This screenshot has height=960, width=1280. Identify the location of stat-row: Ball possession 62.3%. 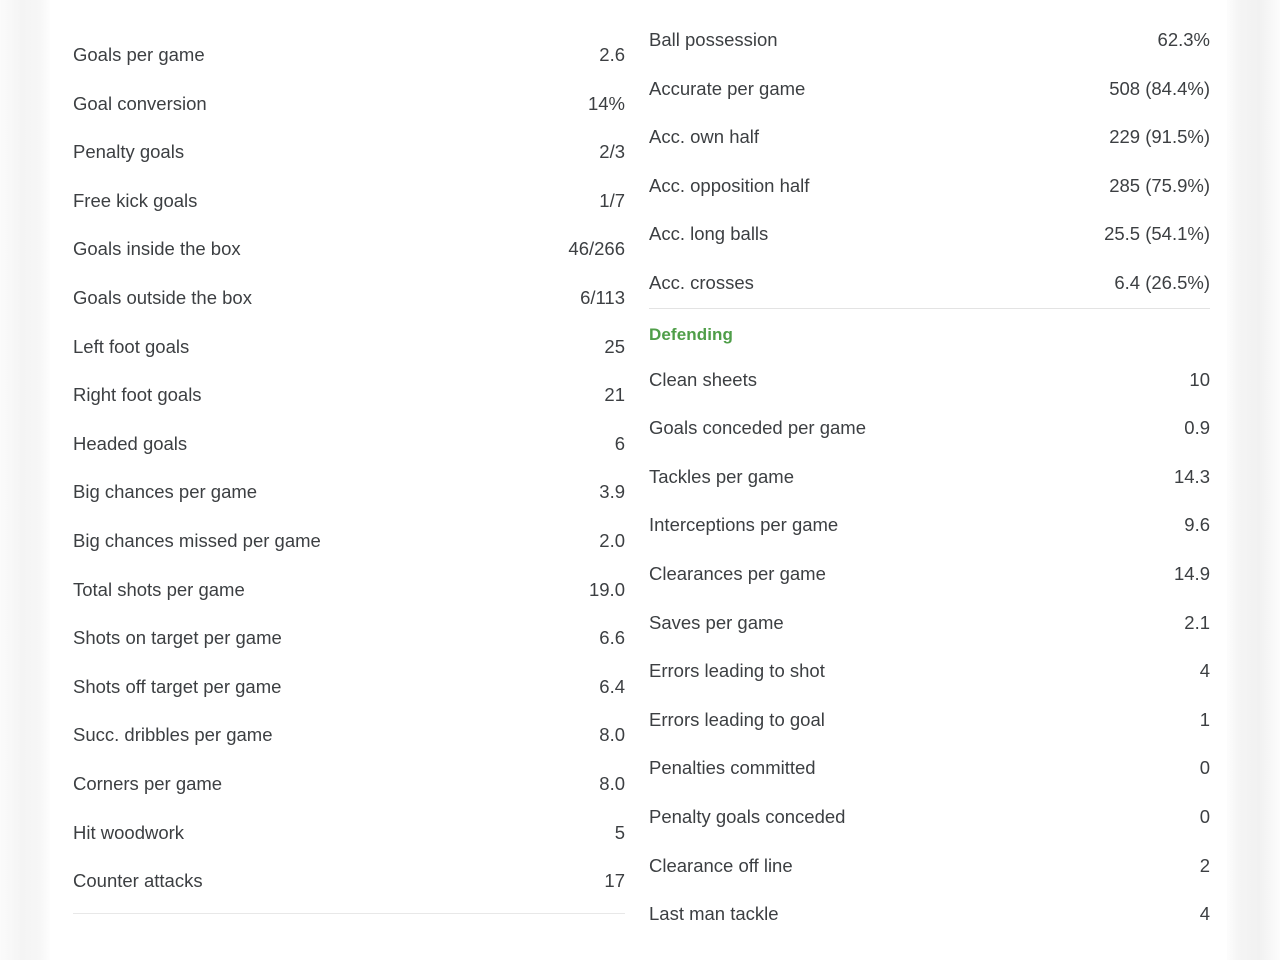
(929, 40).